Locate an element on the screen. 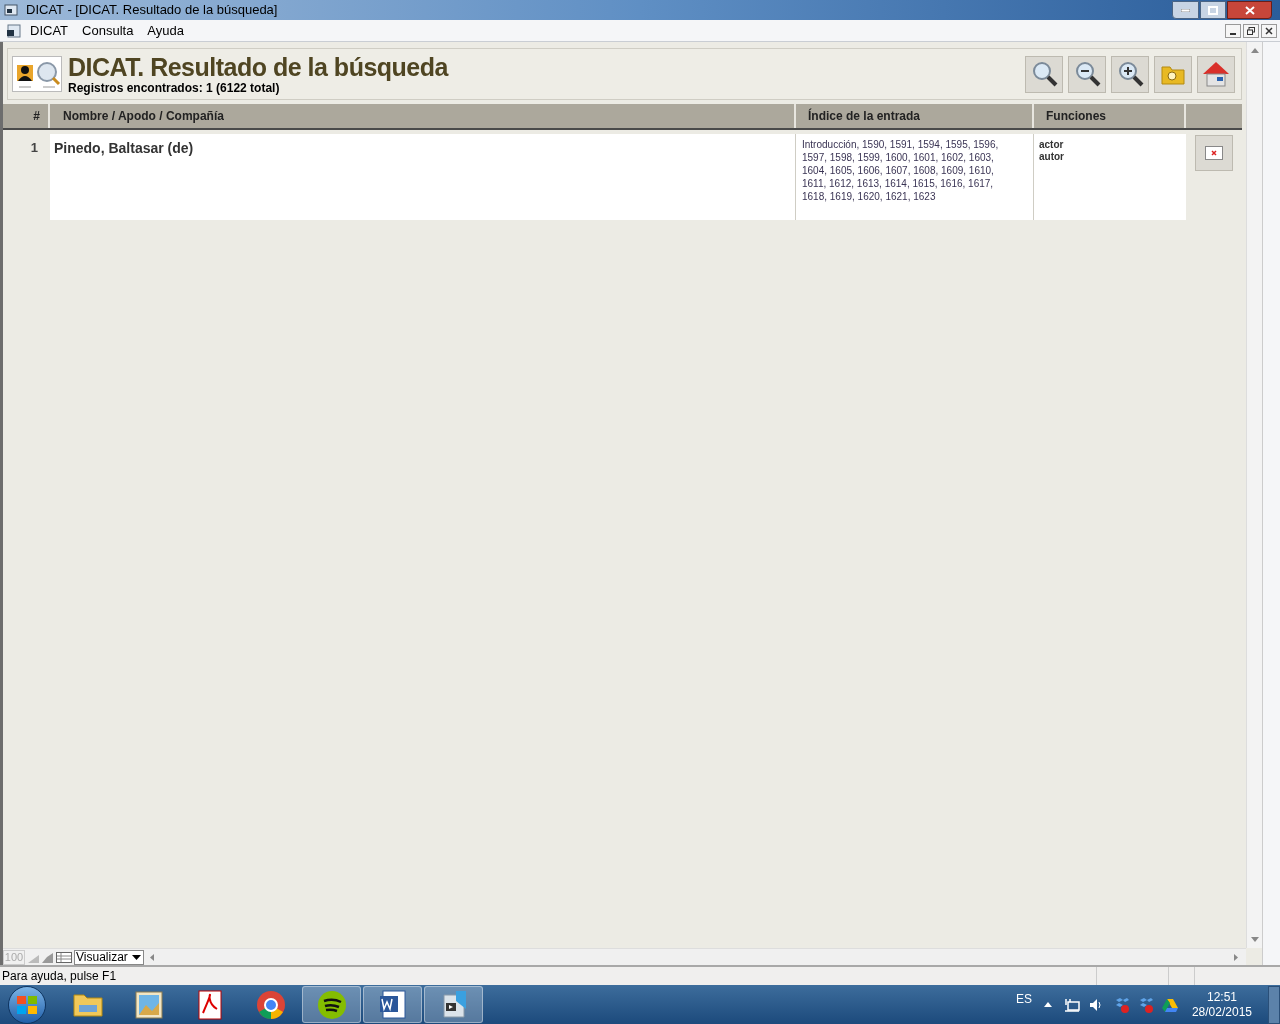  column-header: Índice de la entrada is located at coordinates (915, 116).